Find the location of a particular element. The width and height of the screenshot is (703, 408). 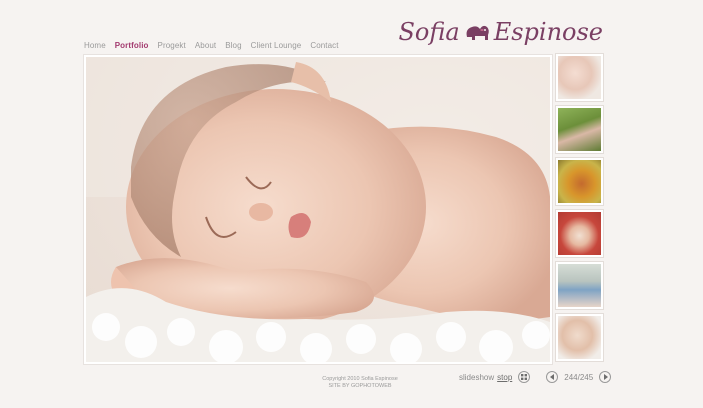

nav-blog: Blog is located at coordinates (233, 45).